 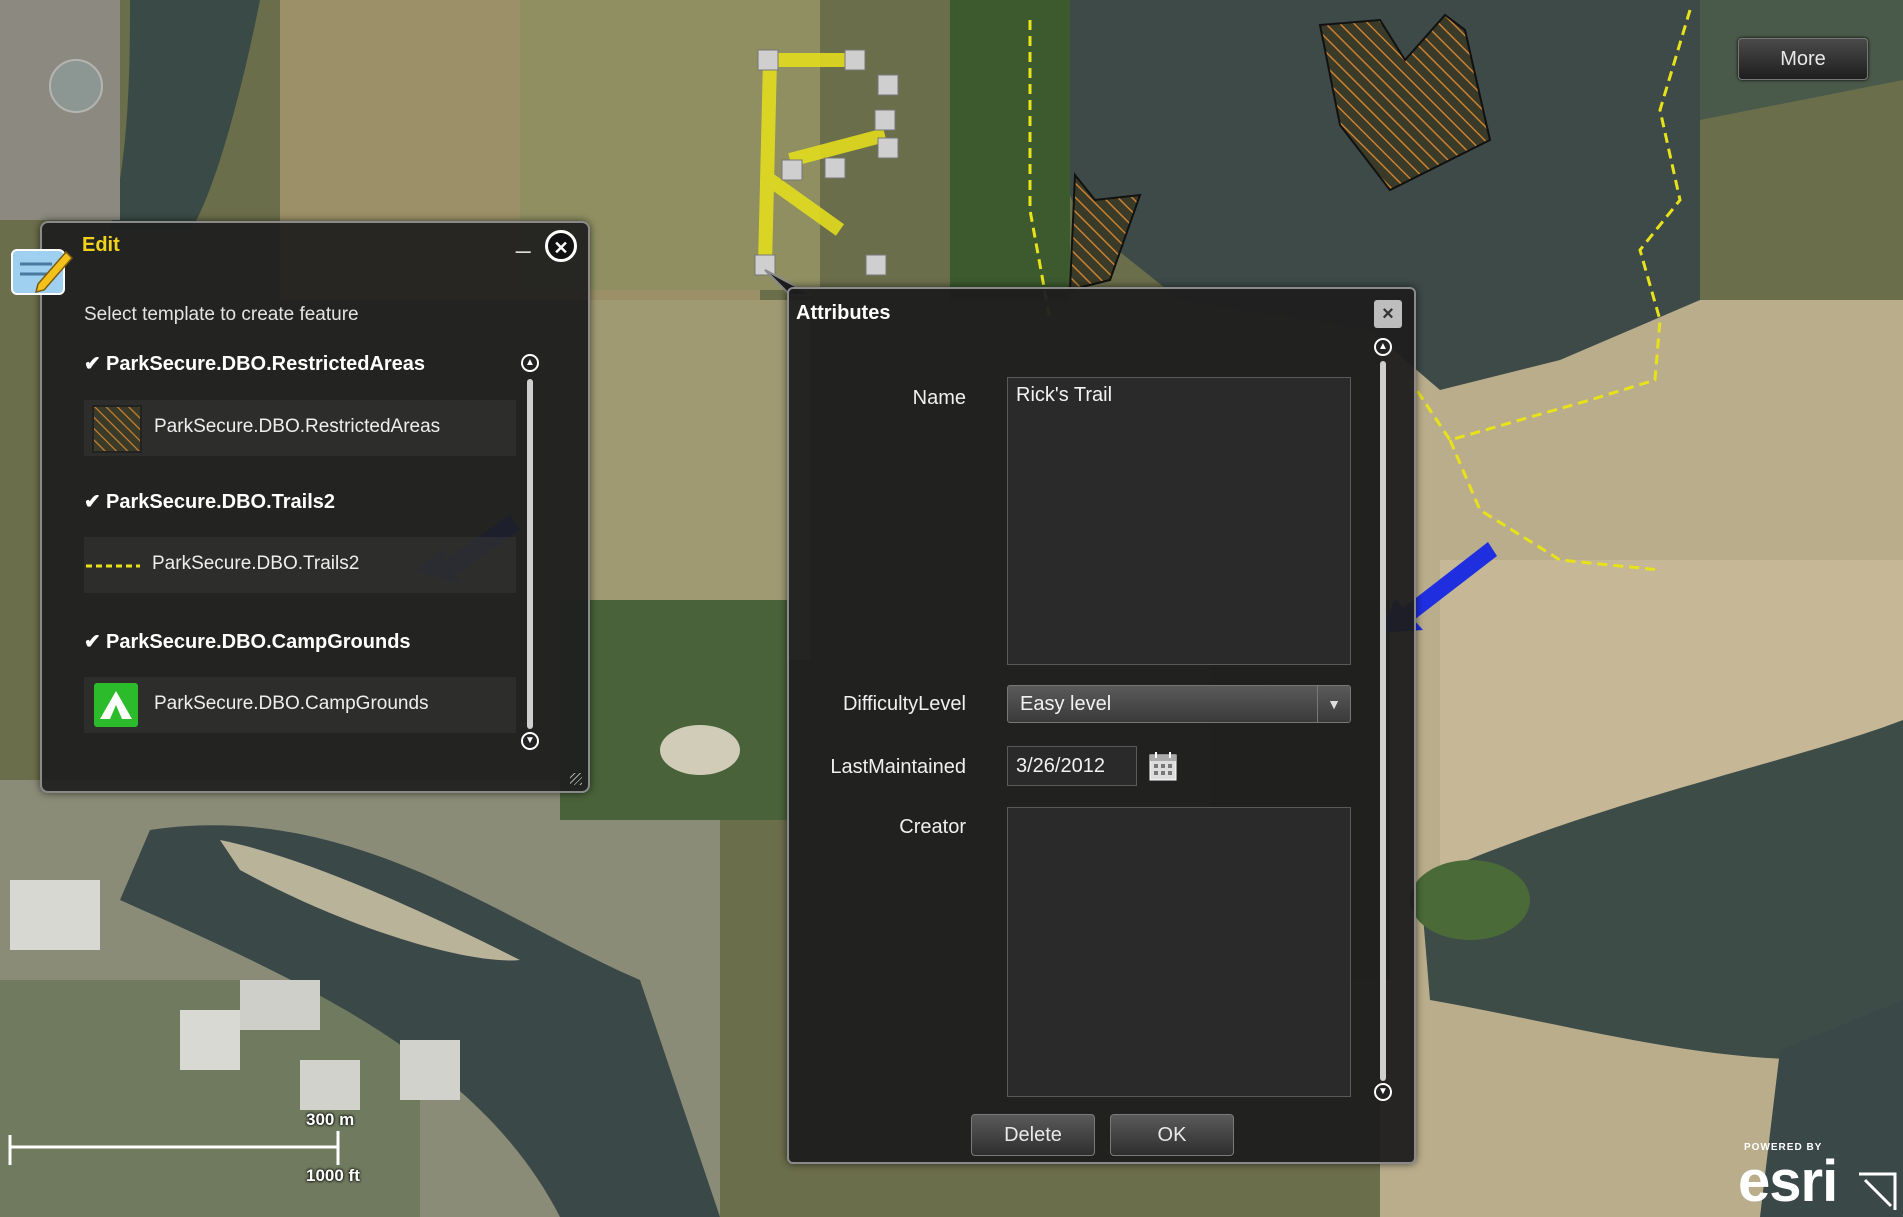 I want to click on creator-field, so click(x=1179, y=952).